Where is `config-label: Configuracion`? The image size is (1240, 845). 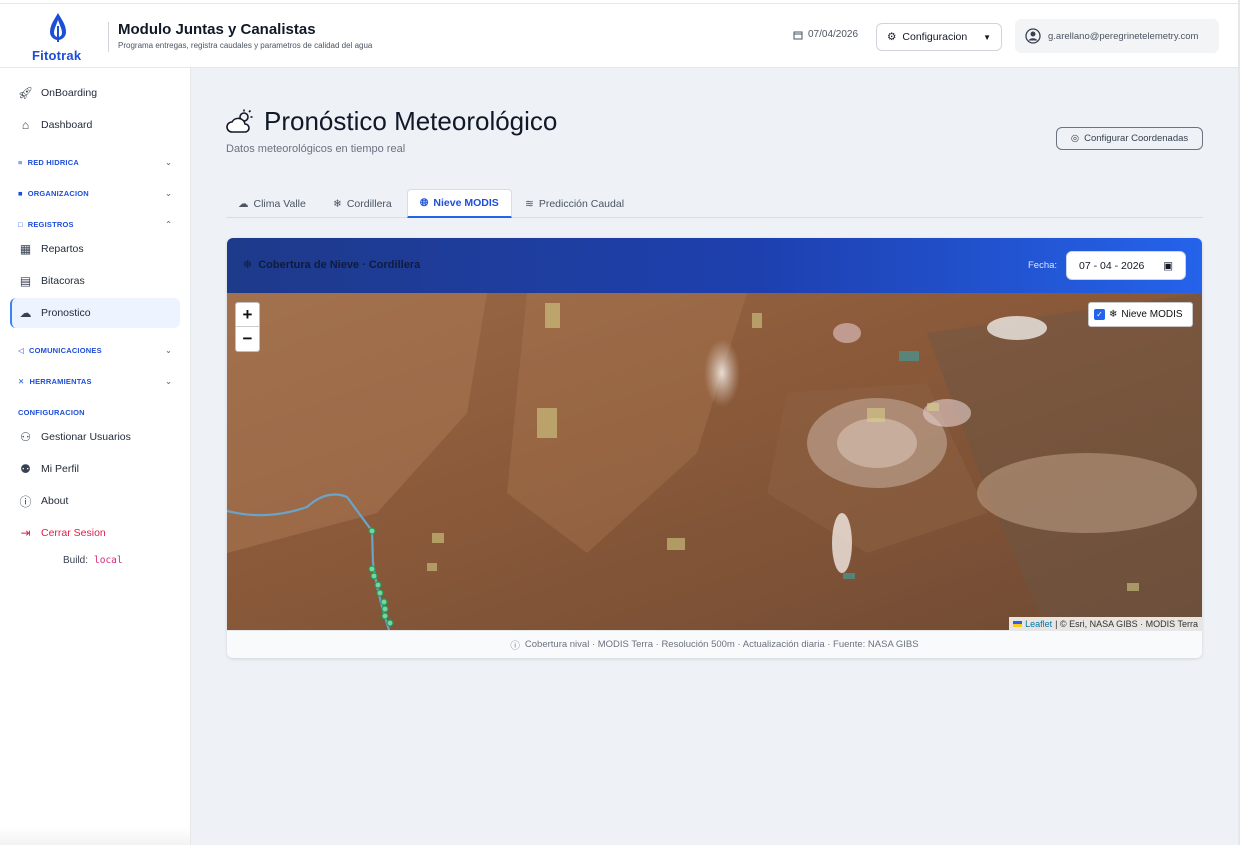 config-label: Configuracion is located at coordinates (935, 37).